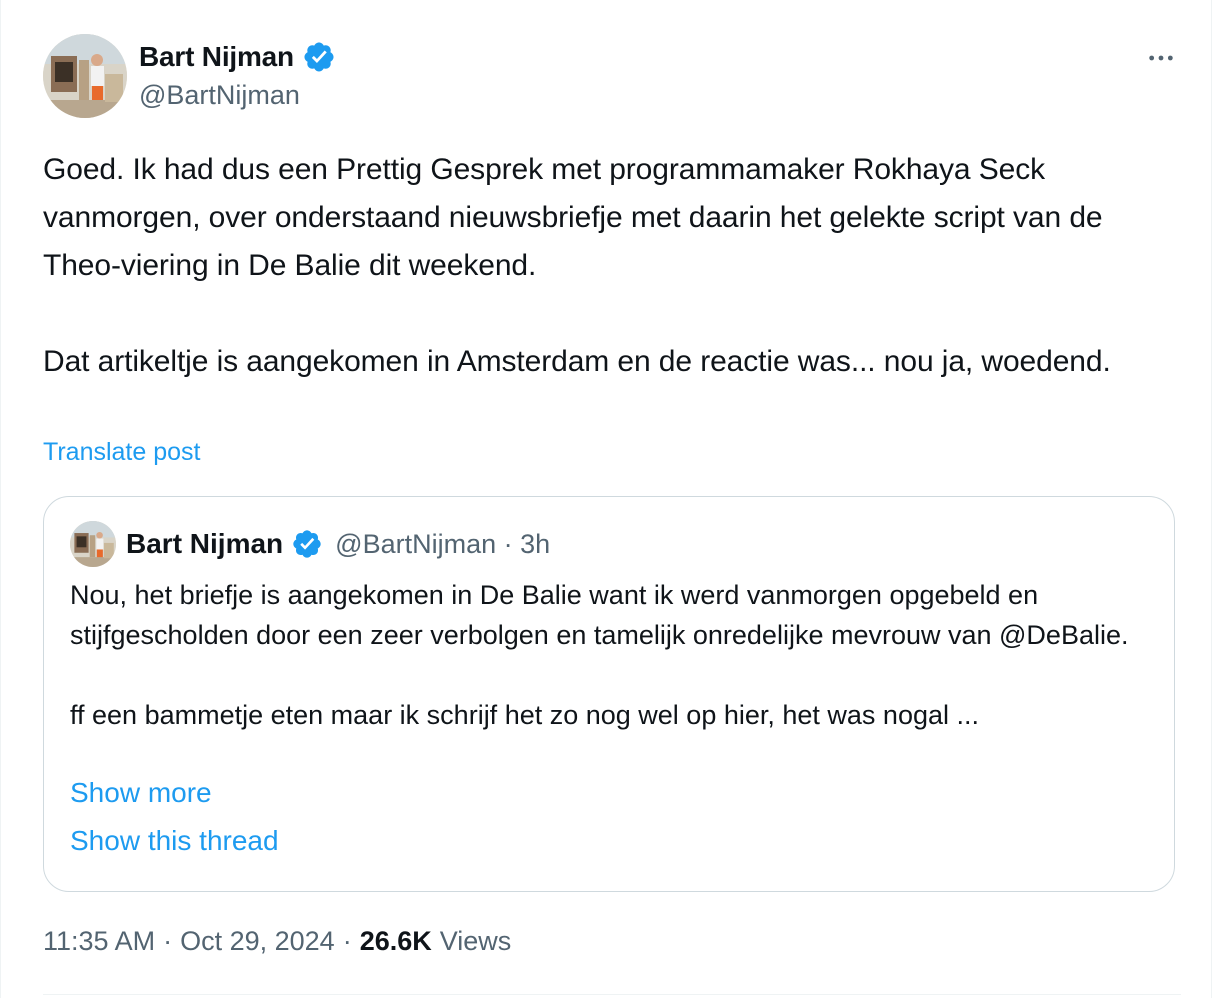 The height and width of the screenshot is (998, 1212). I want to click on tweet-header: Bart Nijman @BartNijman, so click(612, 77).